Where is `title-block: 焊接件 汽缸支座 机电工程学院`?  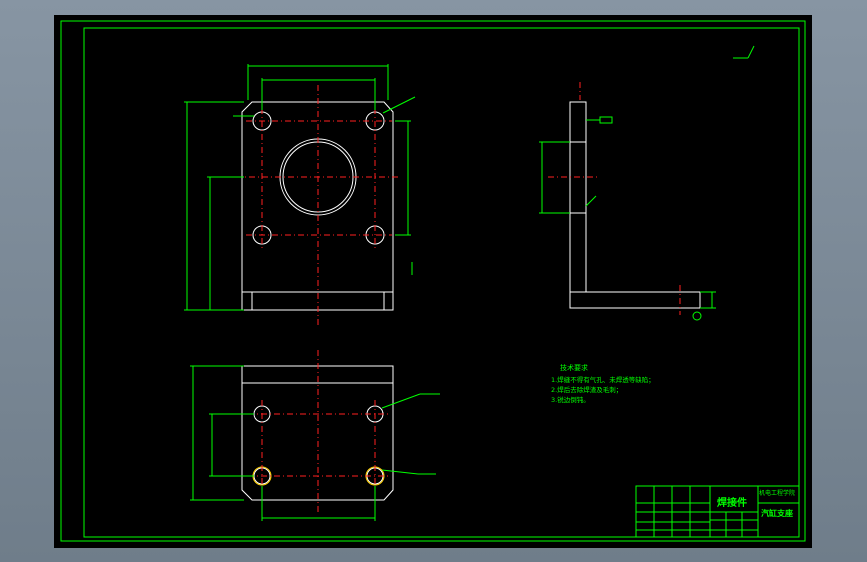
title-block: 焊接件 汽缸支座 机电工程学院 is located at coordinates (717, 511).